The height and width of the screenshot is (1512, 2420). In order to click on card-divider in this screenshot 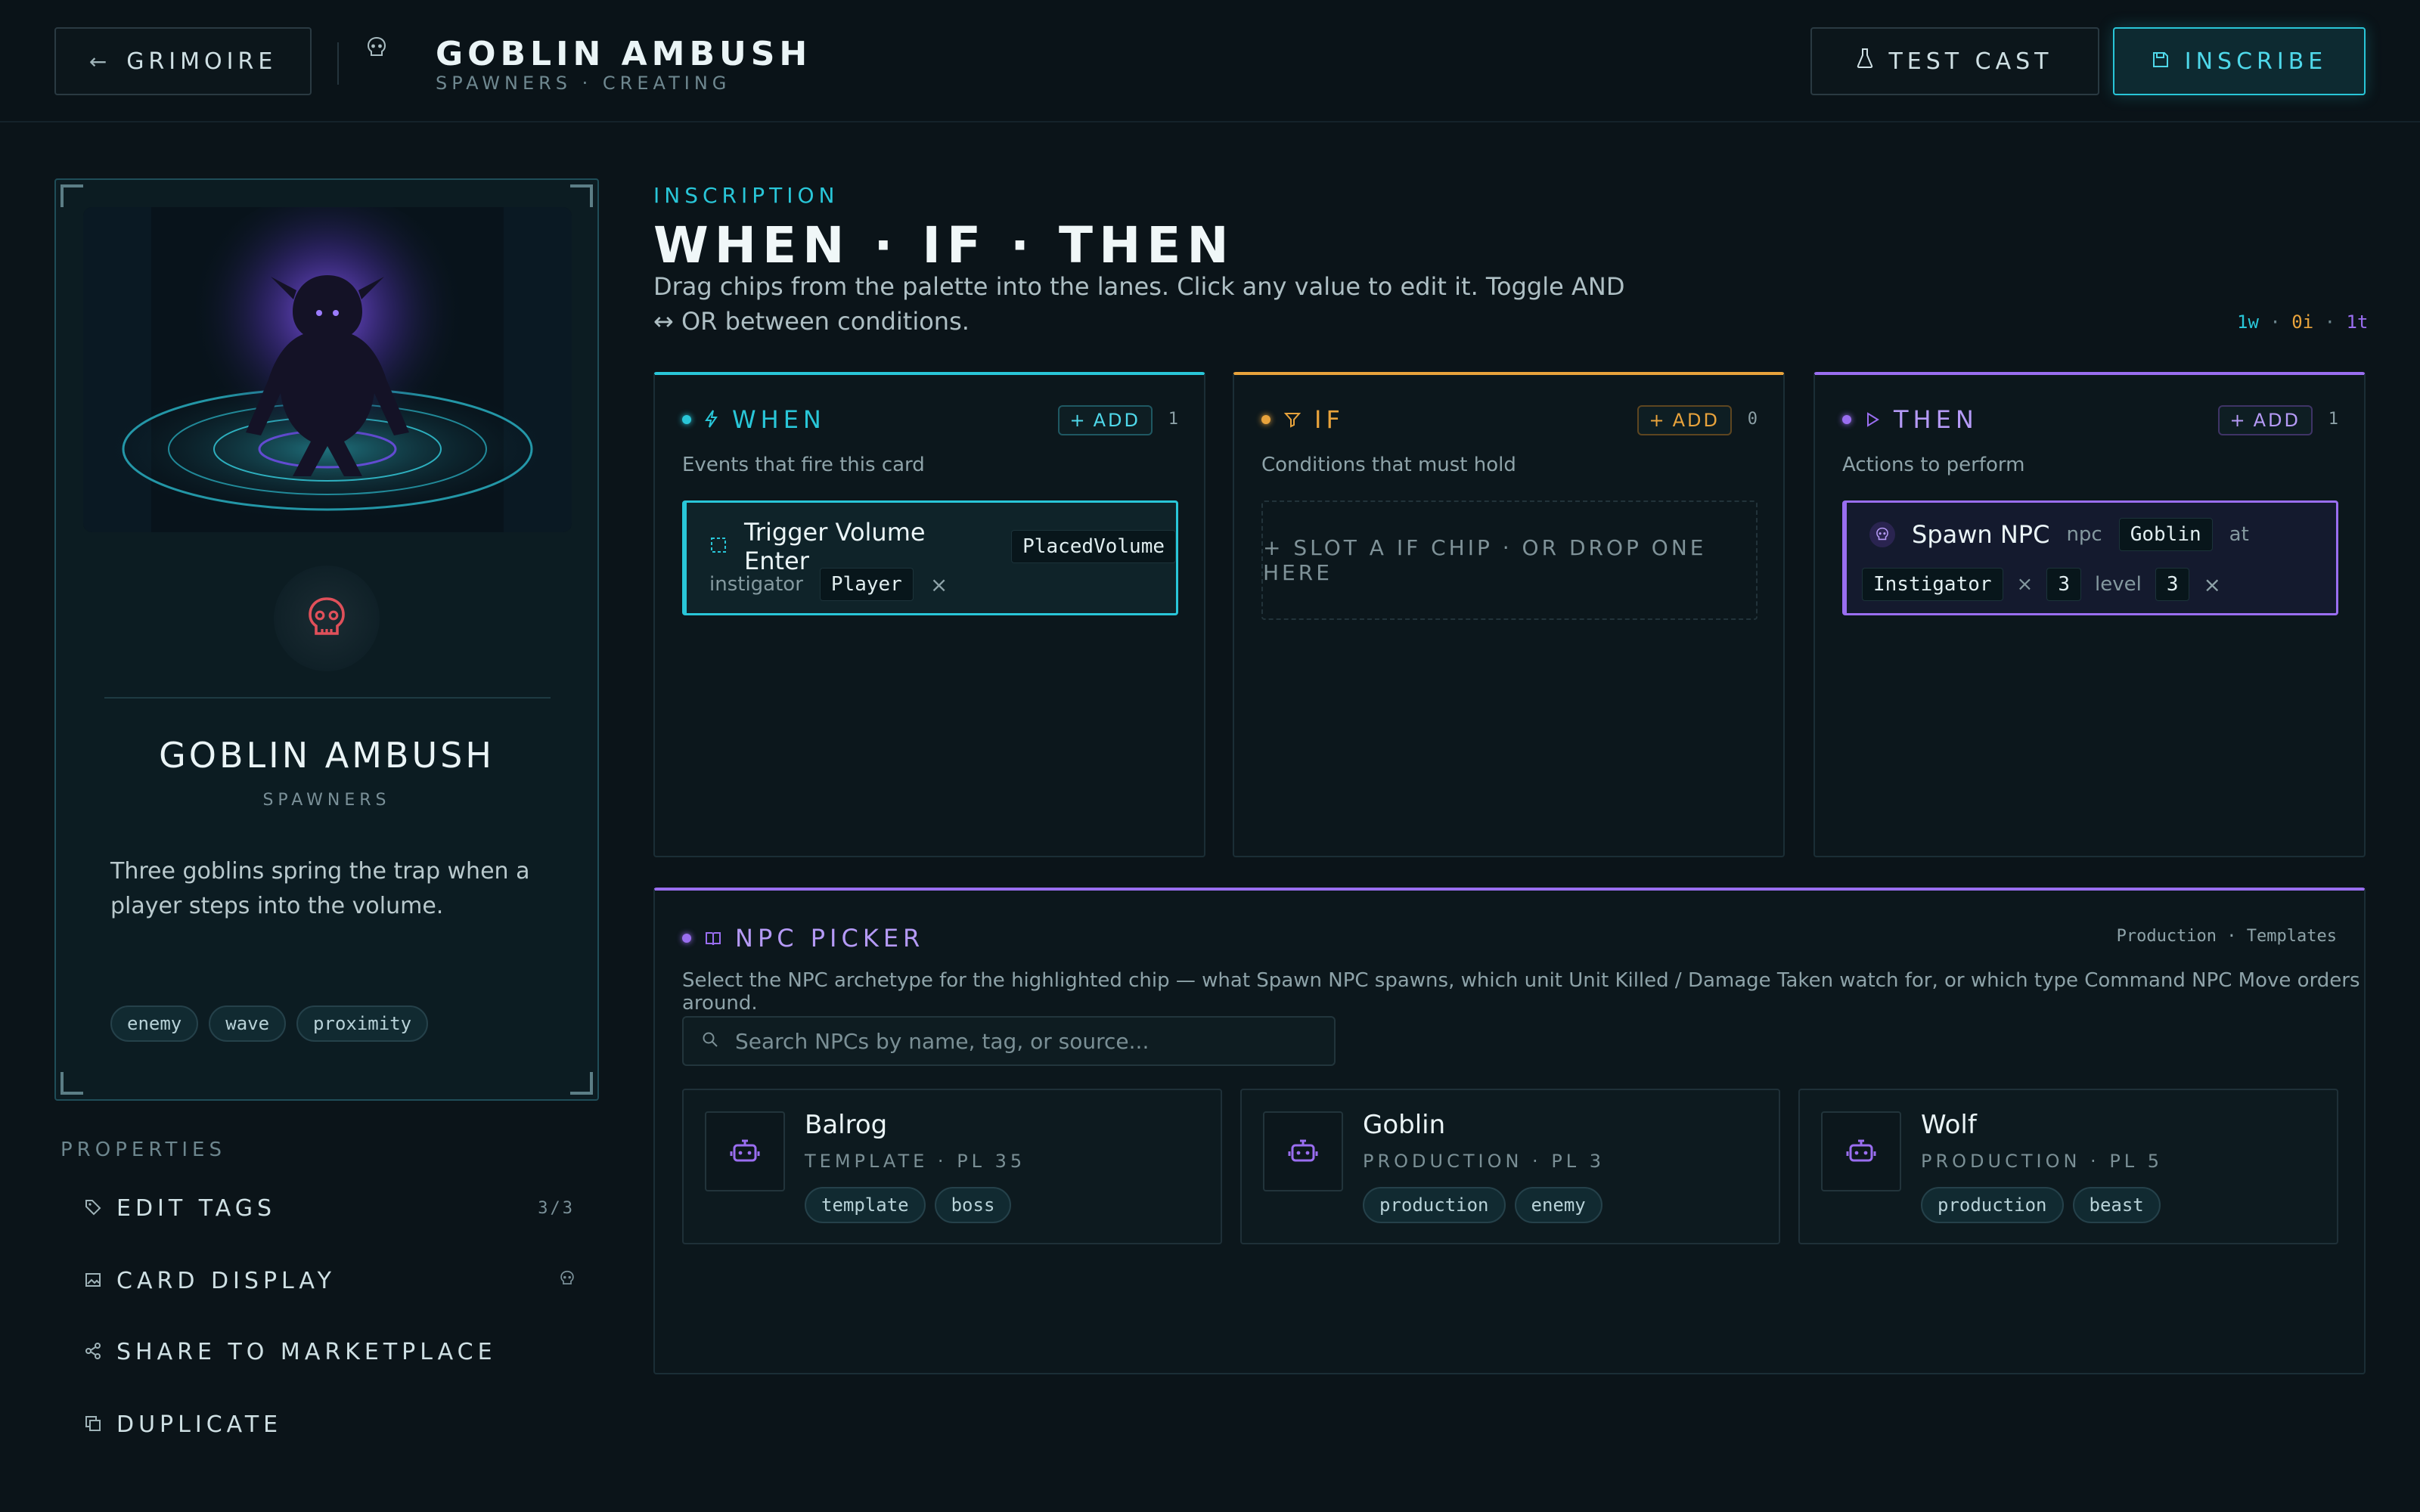, I will do `click(327, 698)`.